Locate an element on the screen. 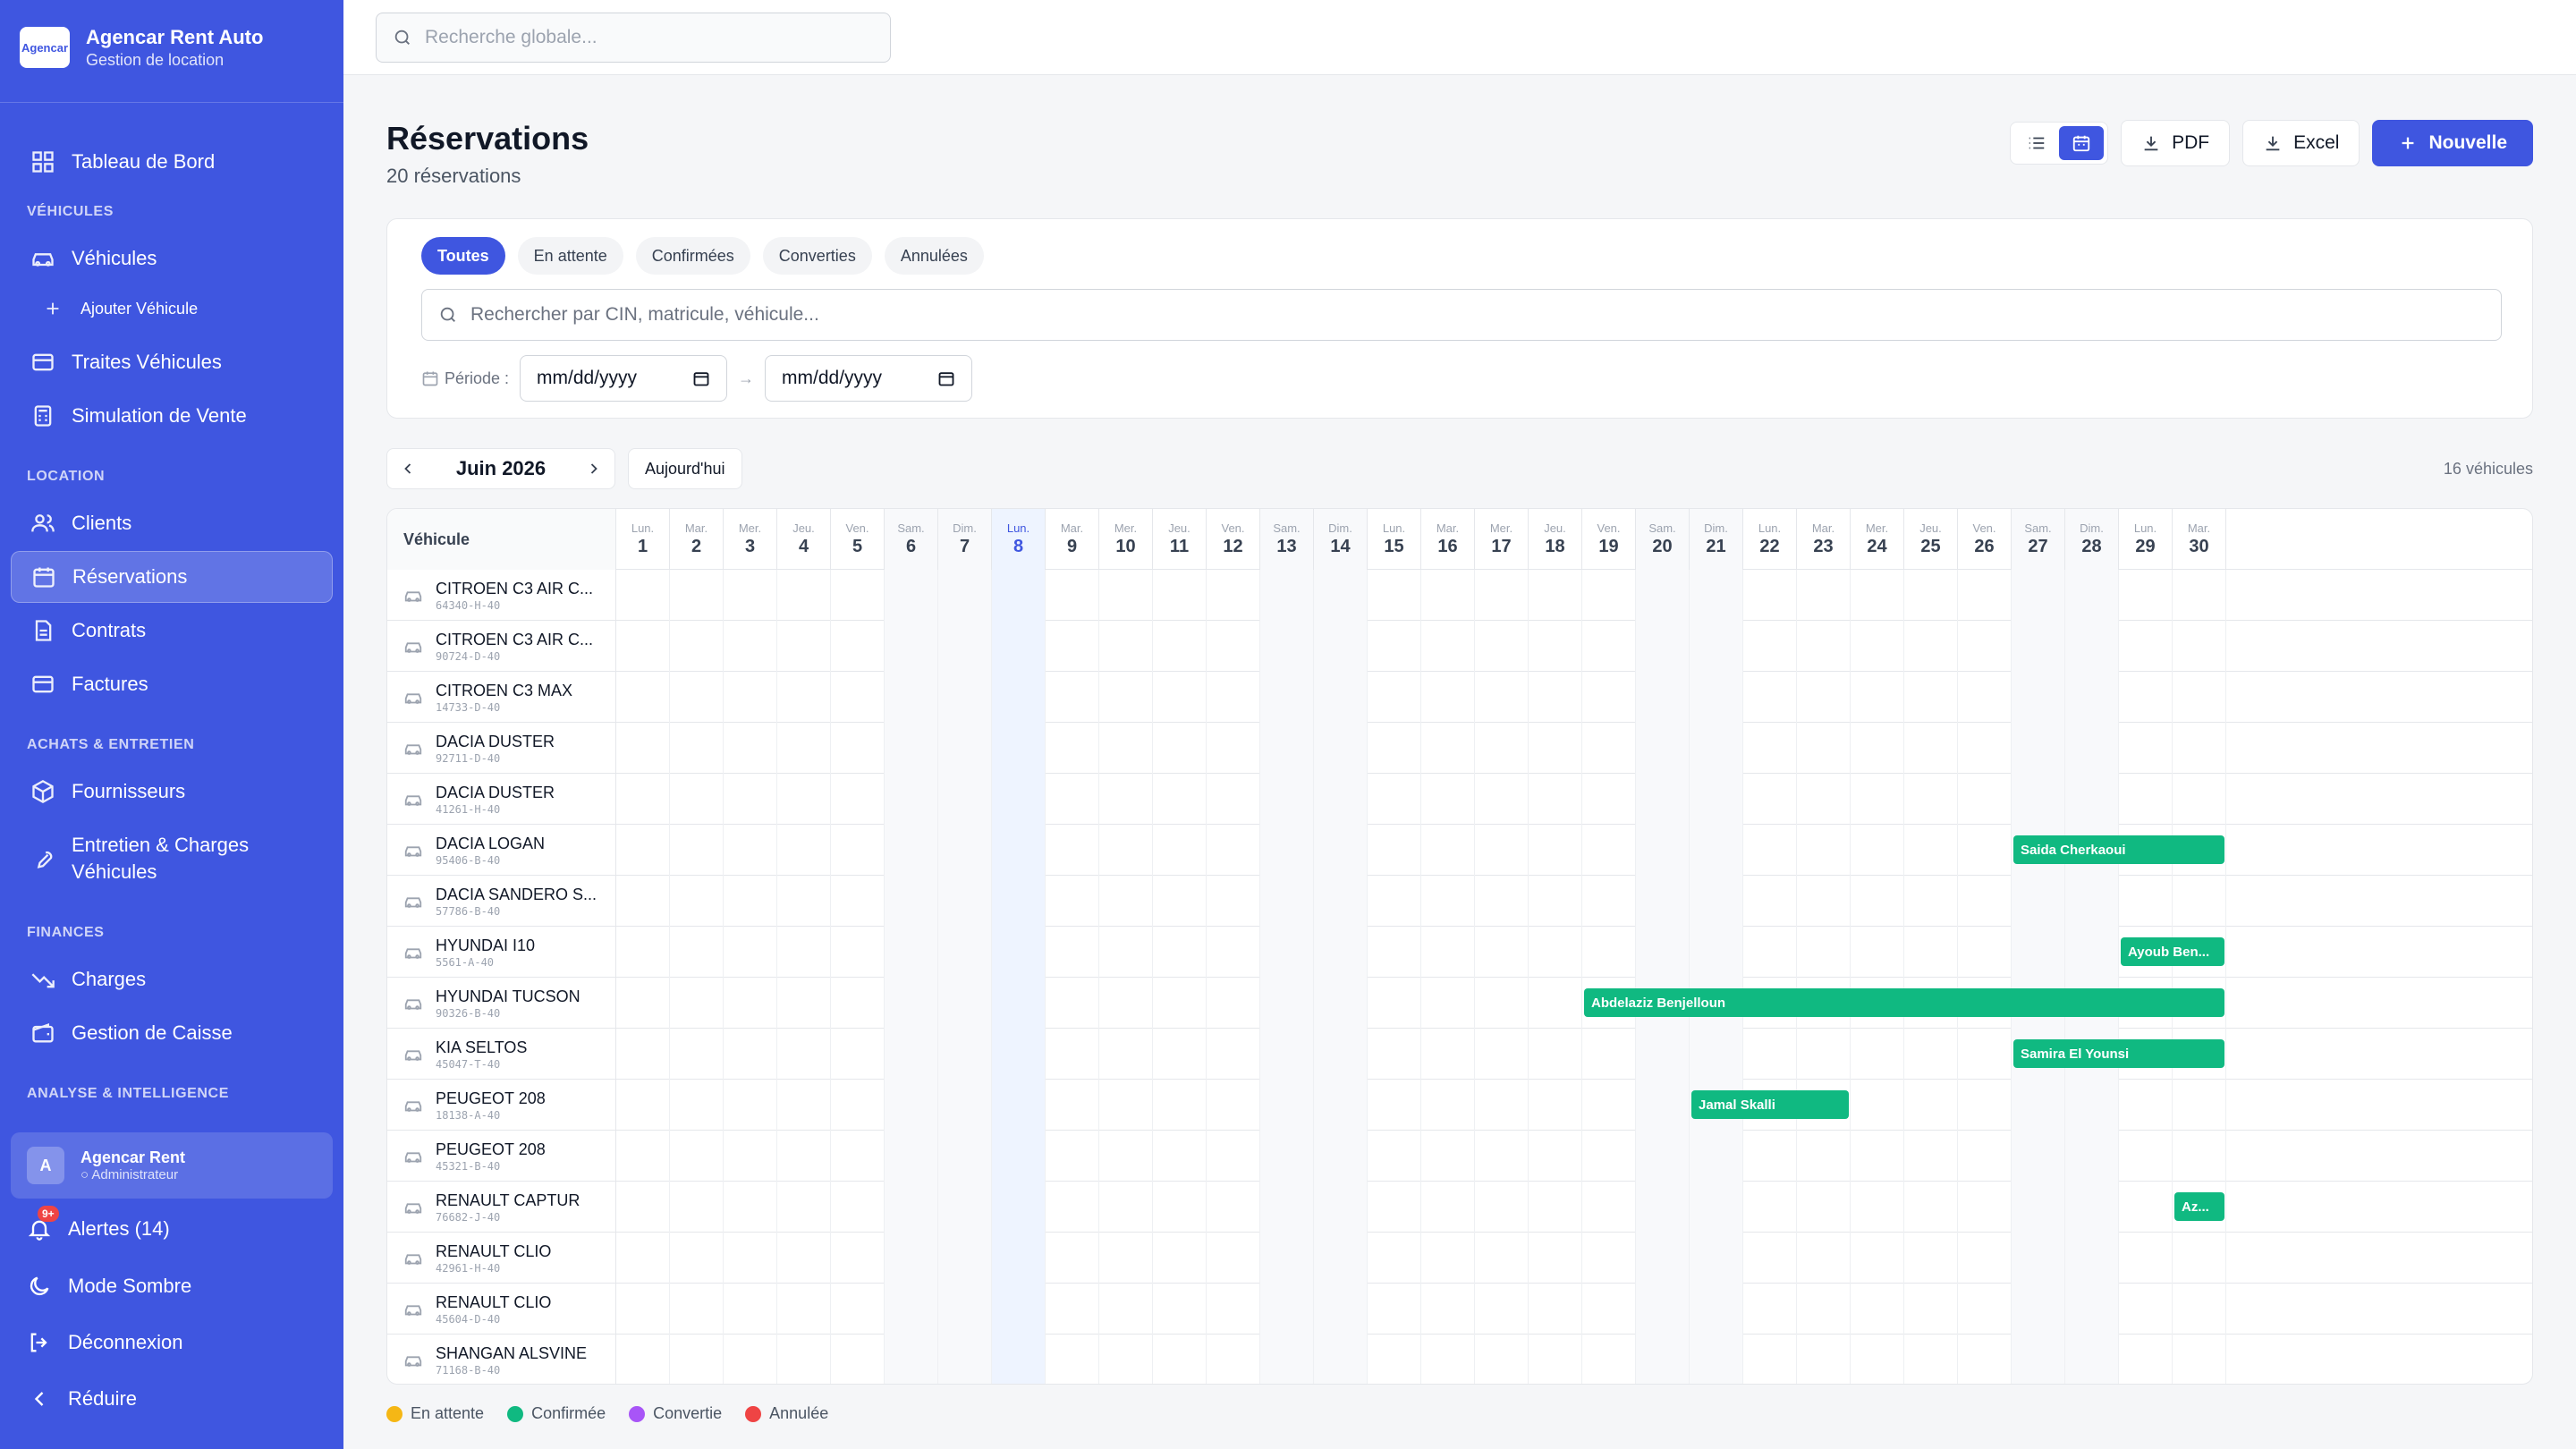 This screenshot has height=1449, width=2576. reservation-bar: Samira El Younsi is located at coordinates (2118, 1053).